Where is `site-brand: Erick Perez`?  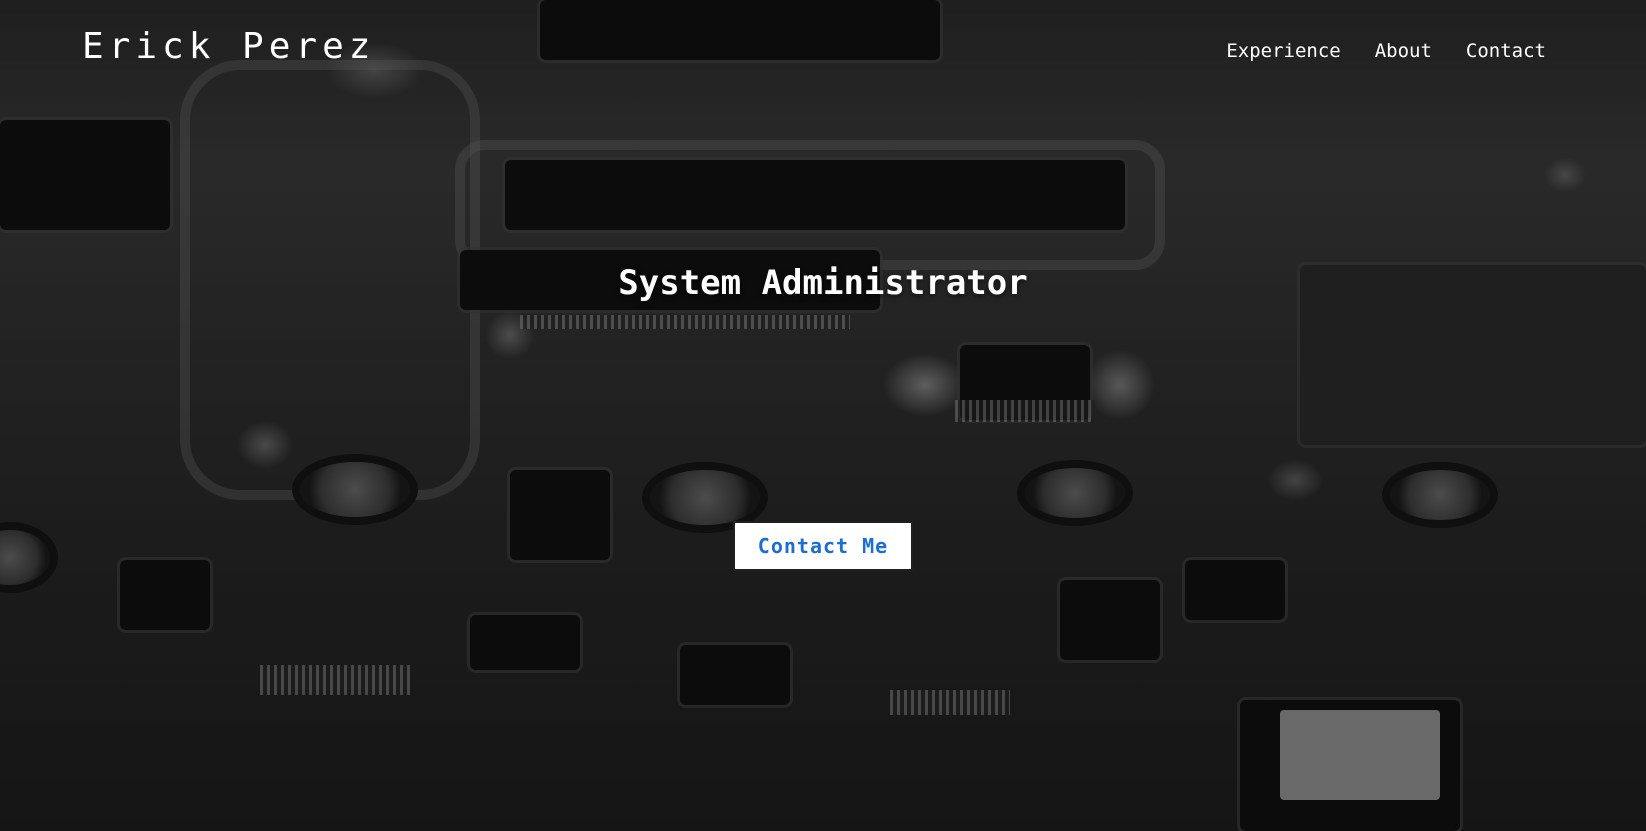
site-brand: Erick Perez is located at coordinates (228, 46).